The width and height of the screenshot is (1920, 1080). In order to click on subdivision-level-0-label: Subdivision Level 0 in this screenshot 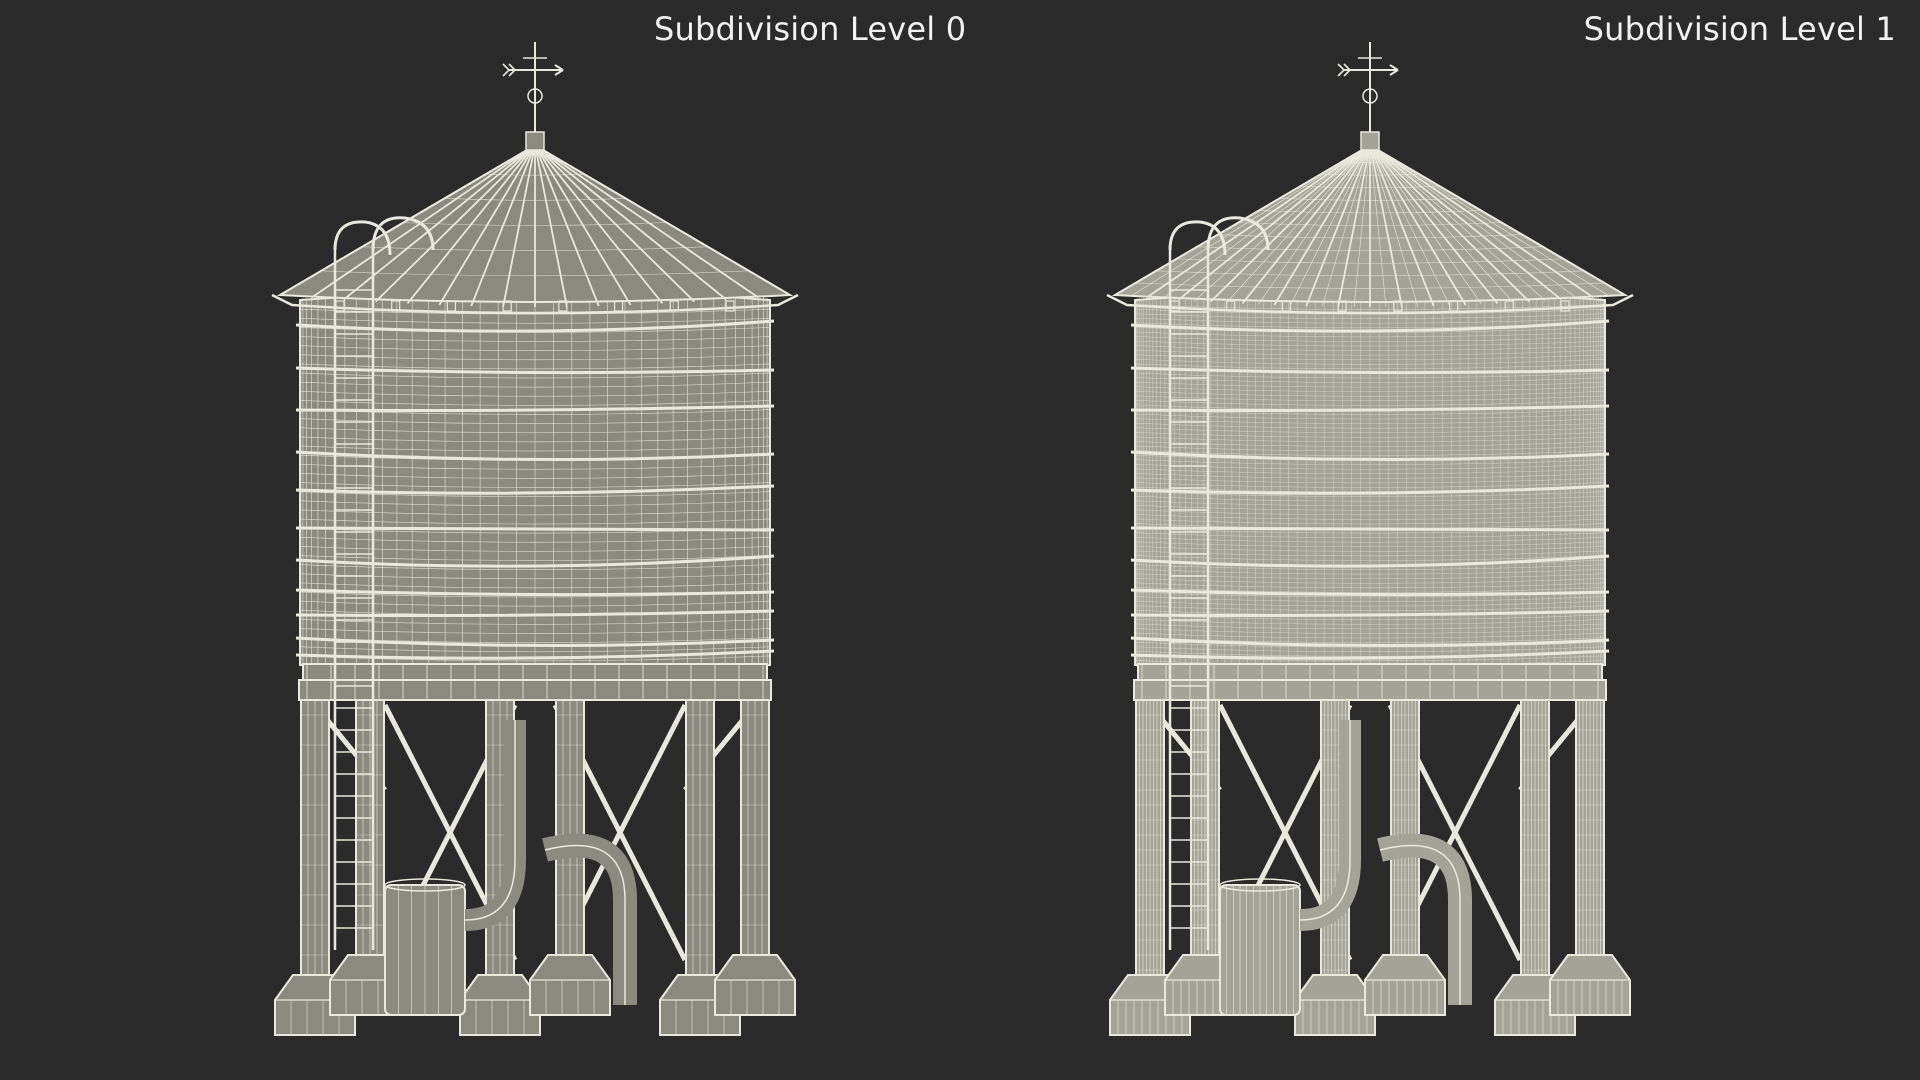, I will do `click(810, 29)`.